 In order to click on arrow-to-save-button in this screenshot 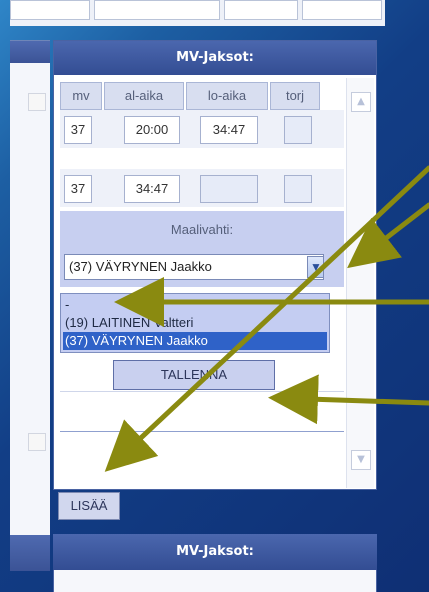, I will do `click(348, 399)`.